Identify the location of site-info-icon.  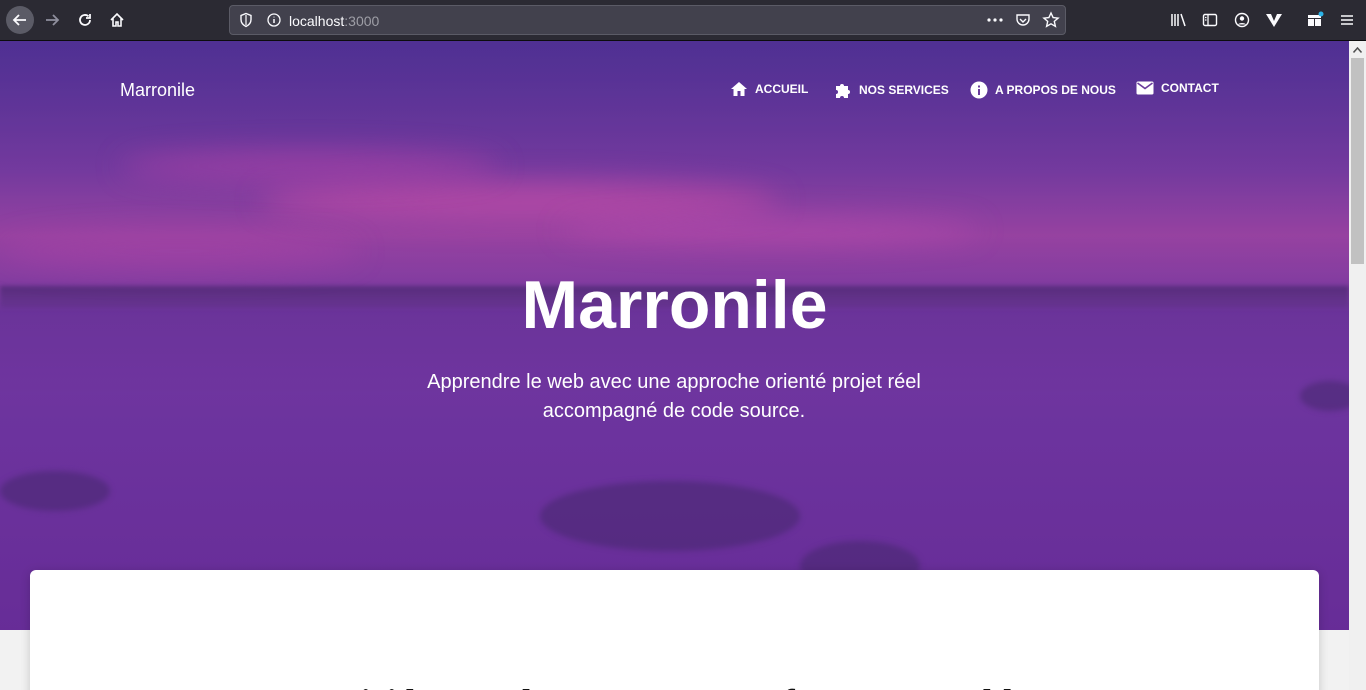
(274, 22).